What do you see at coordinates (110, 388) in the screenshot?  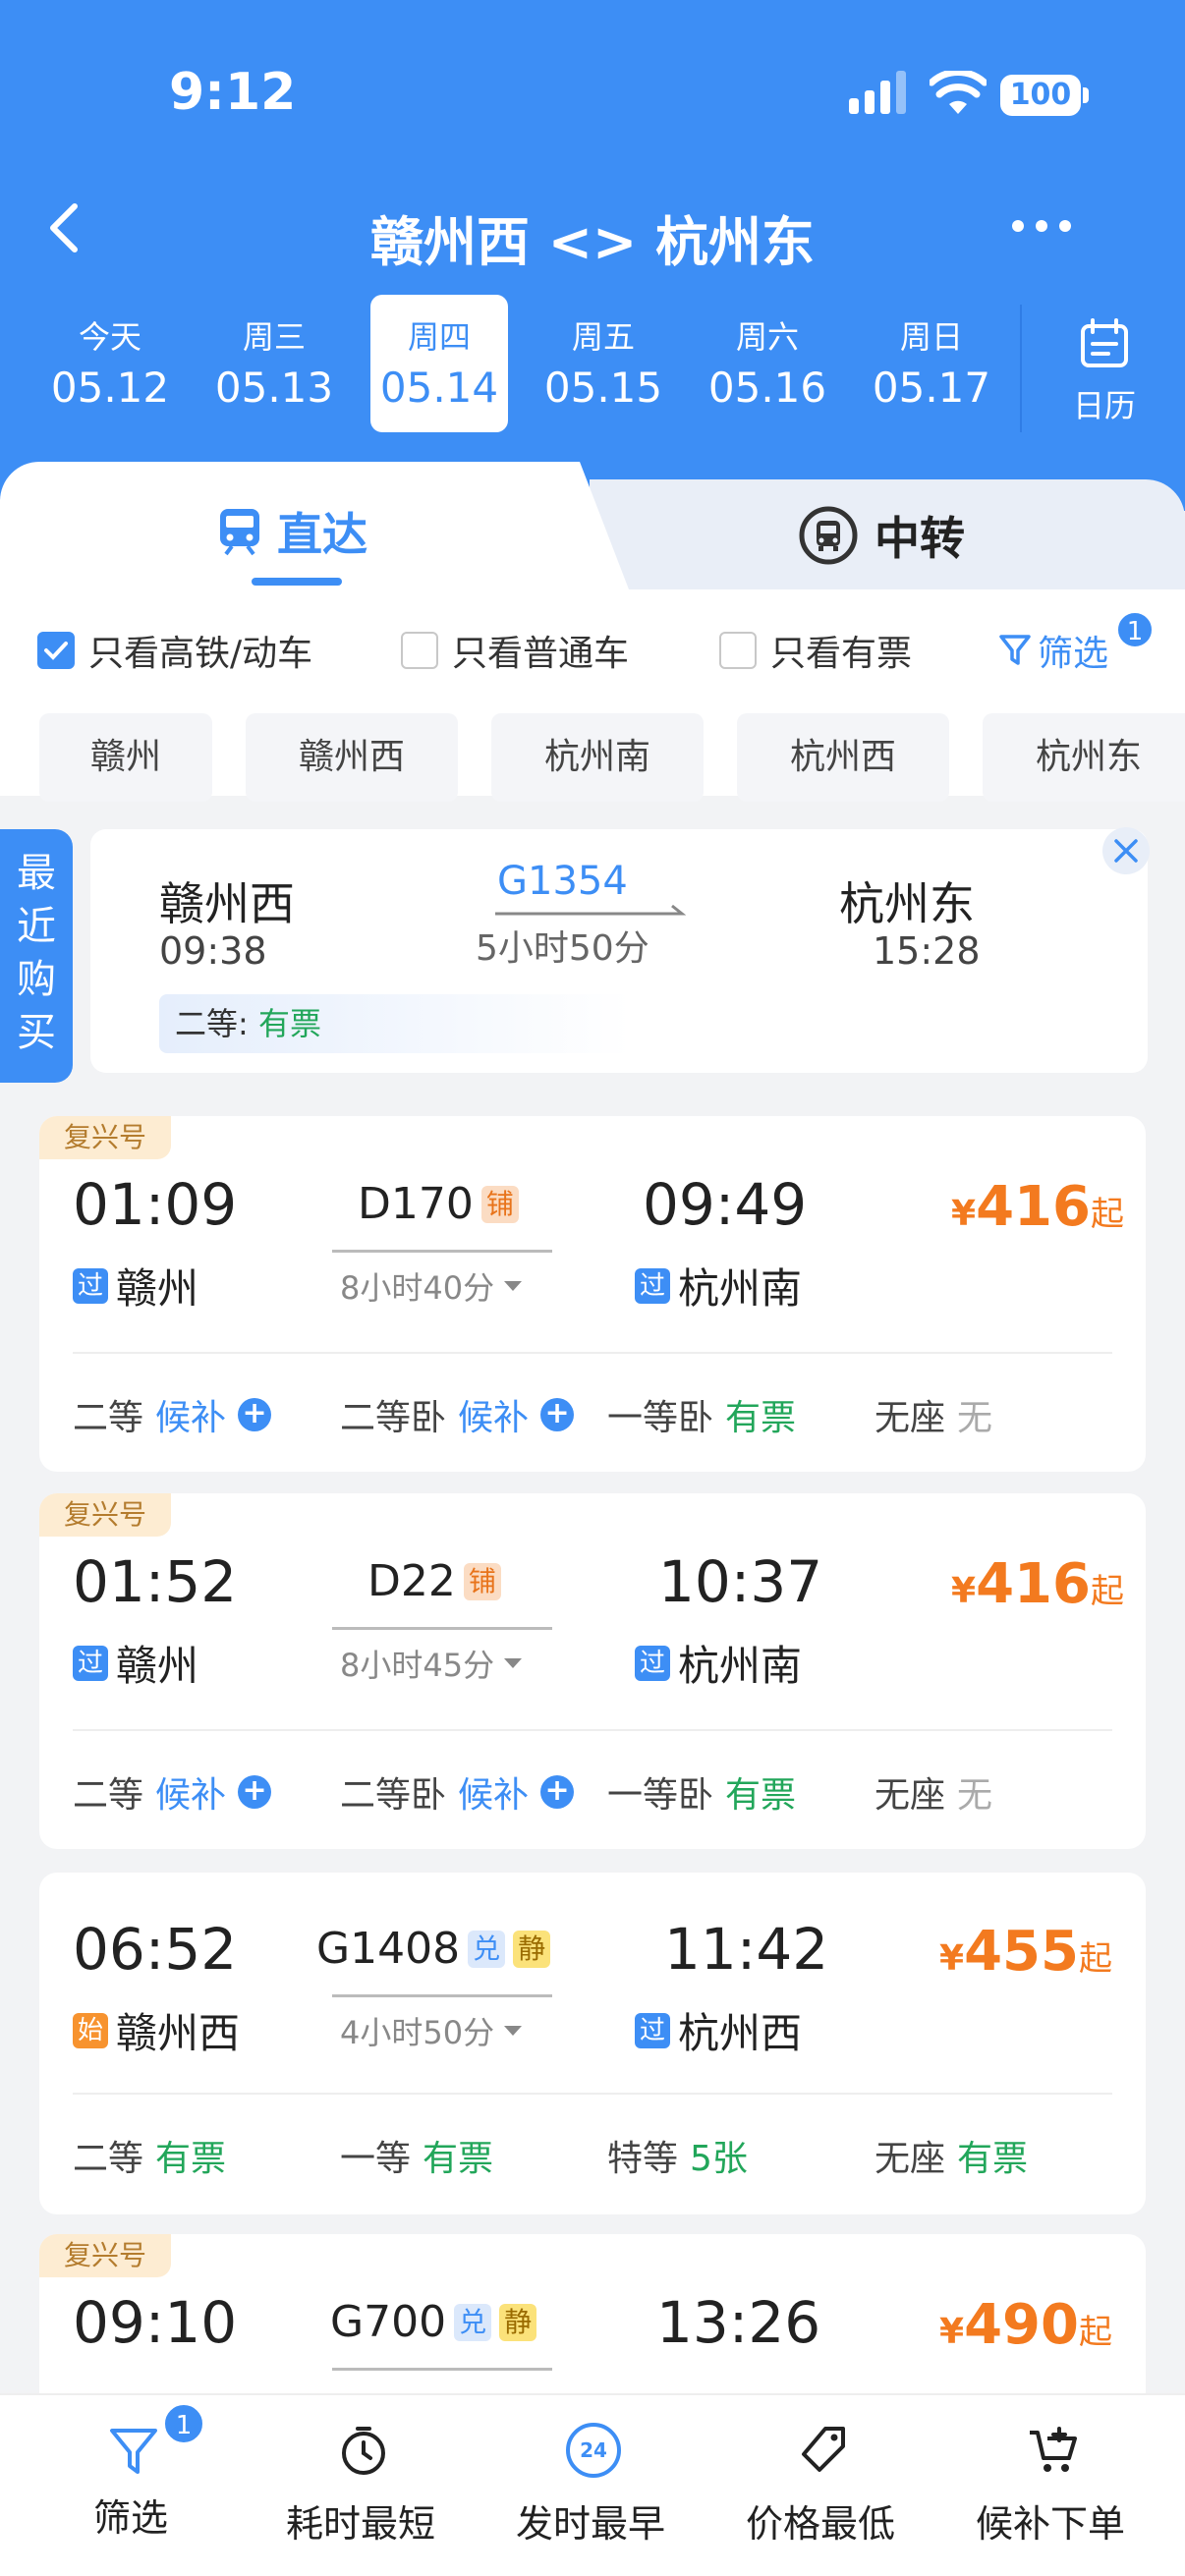 I see `date-day: 05.12` at bounding box center [110, 388].